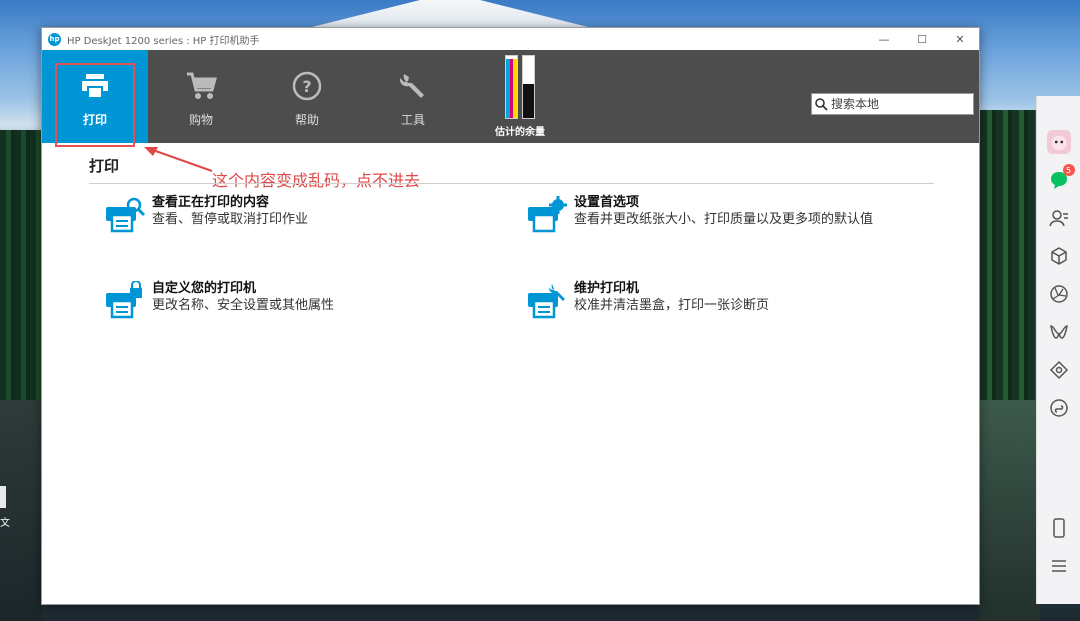 Image resolution: width=1080 pixels, height=621 pixels. What do you see at coordinates (1059, 256) in the screenshot?
I see `cube-icon` at bounding box center [1059, 256].